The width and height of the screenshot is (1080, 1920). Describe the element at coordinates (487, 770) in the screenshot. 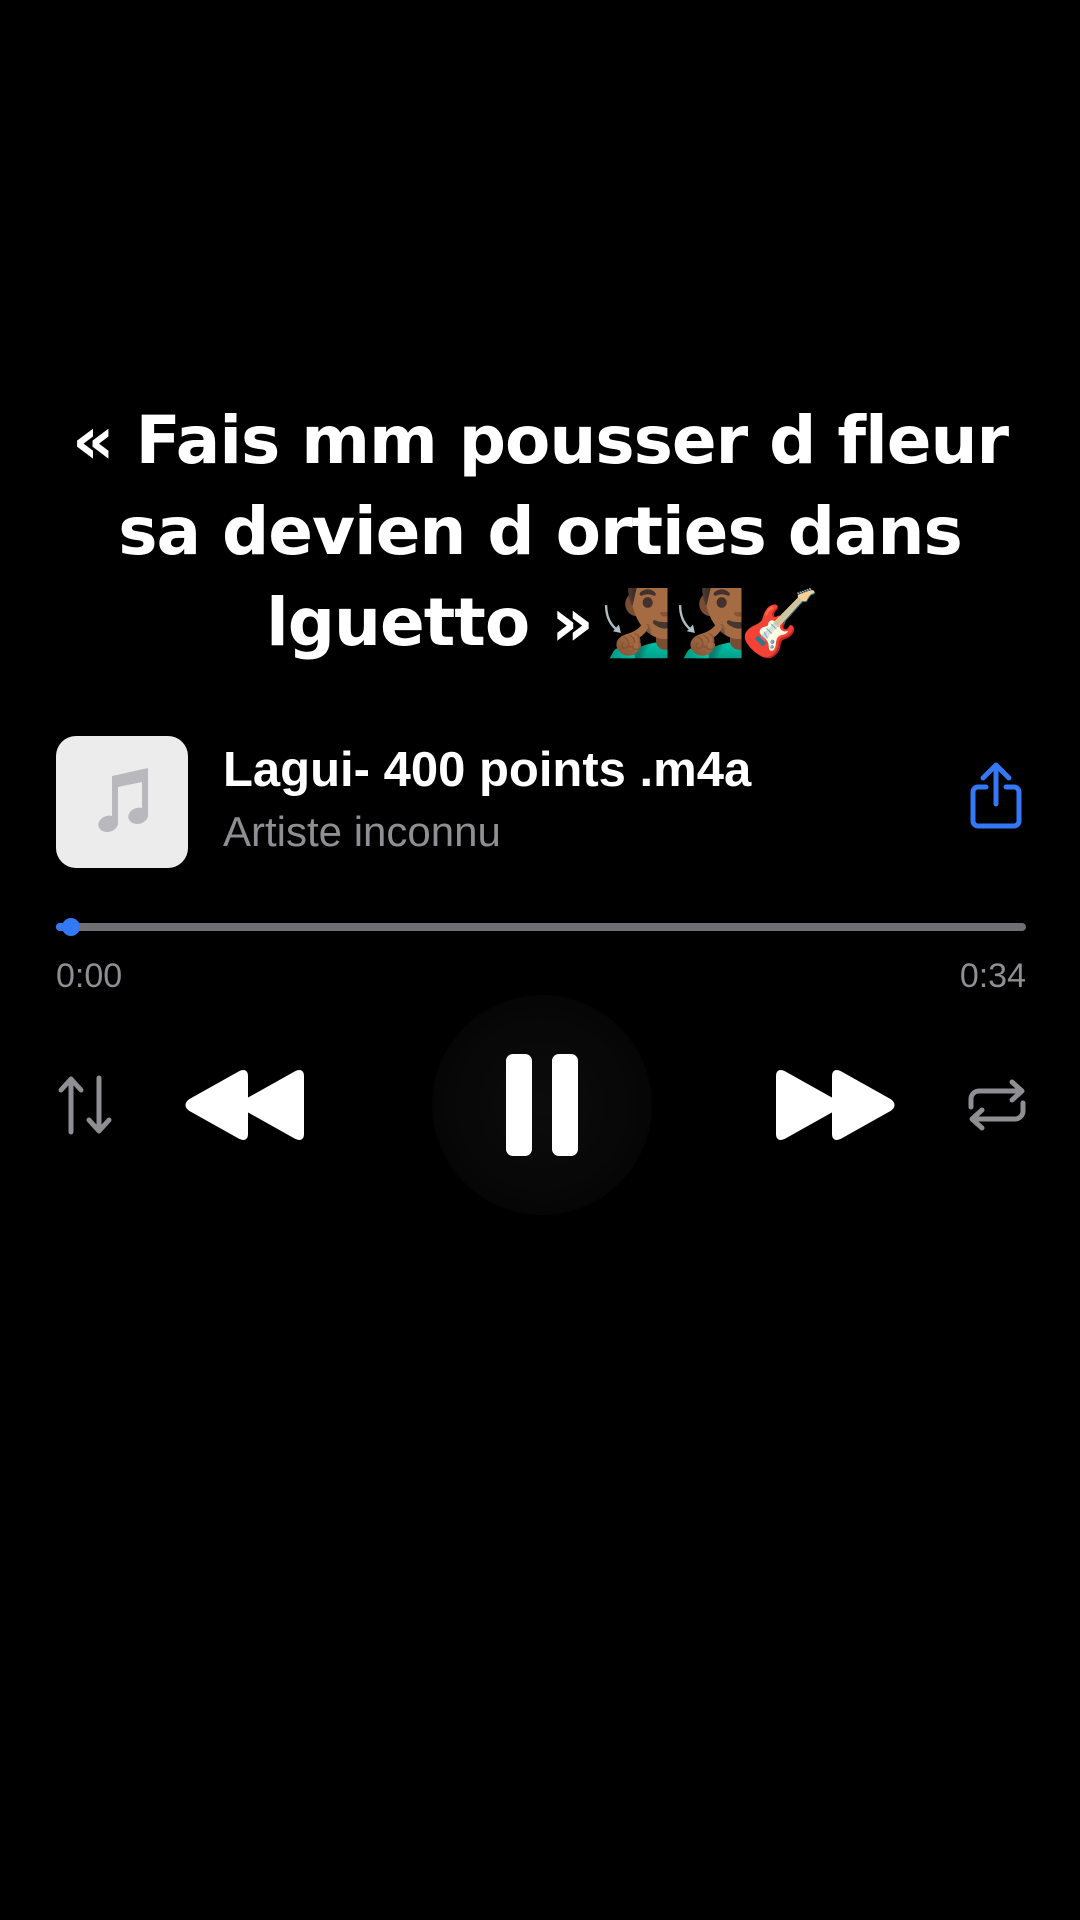

I see `track-title: Lagui- 400 points .m4a` at that location.